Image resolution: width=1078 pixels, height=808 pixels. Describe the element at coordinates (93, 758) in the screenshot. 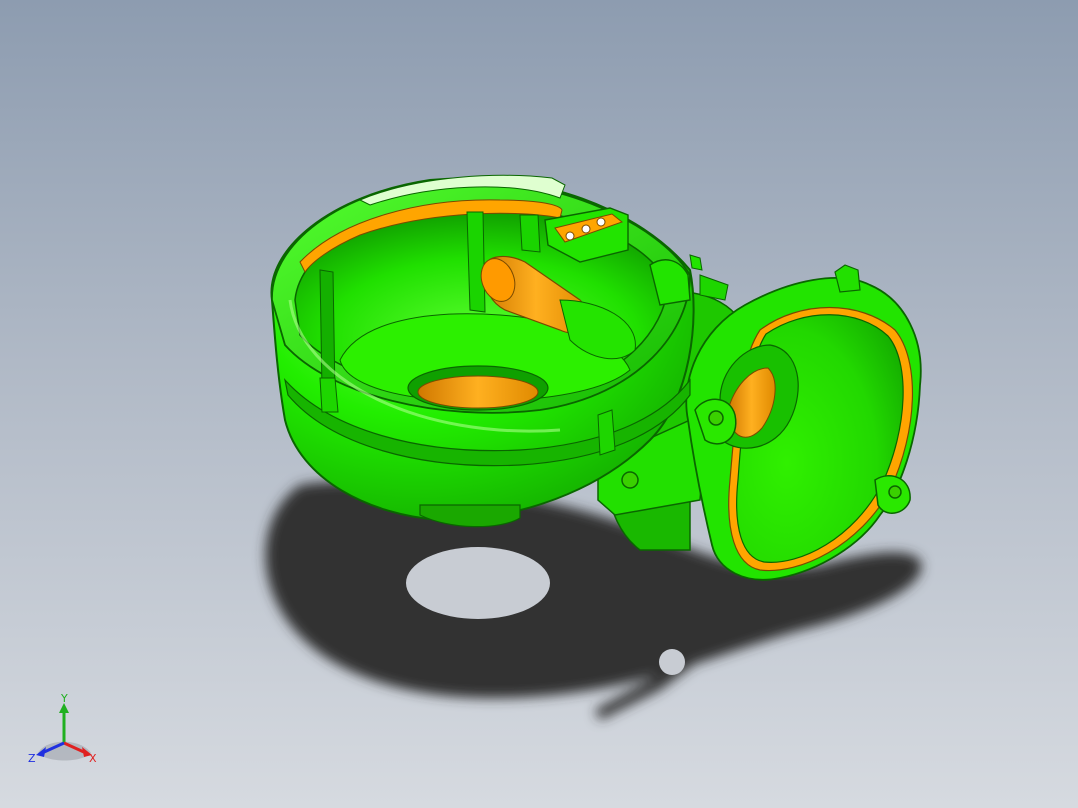

I see `triad-x-label: X` at that location.